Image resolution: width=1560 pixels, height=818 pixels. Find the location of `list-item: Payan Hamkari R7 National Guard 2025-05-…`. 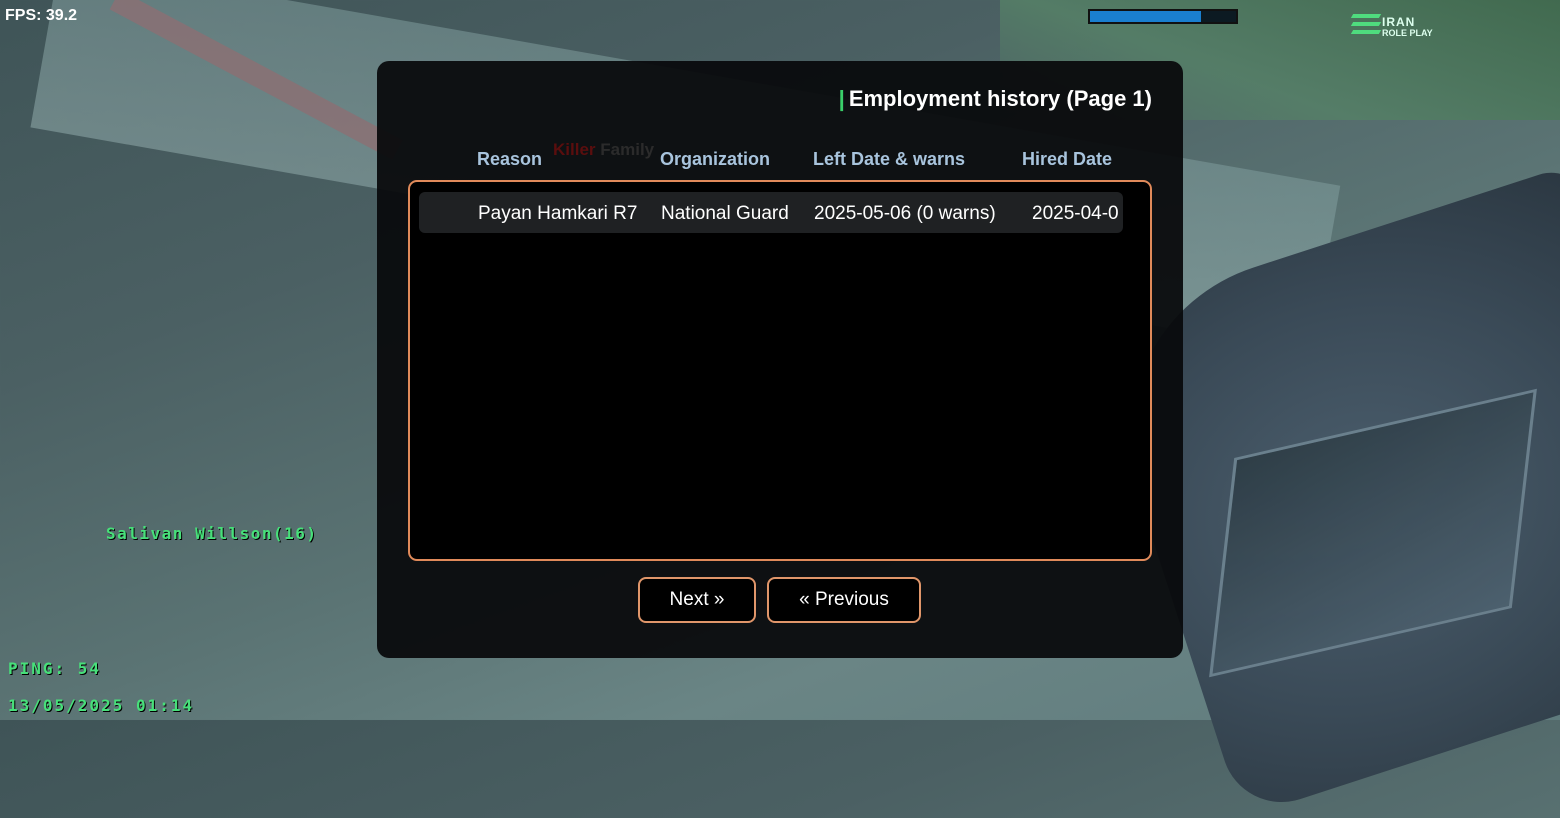

list-item: Payan Hamkari R7 National Guard 2025-05-… is located at coordinates (771, 212).